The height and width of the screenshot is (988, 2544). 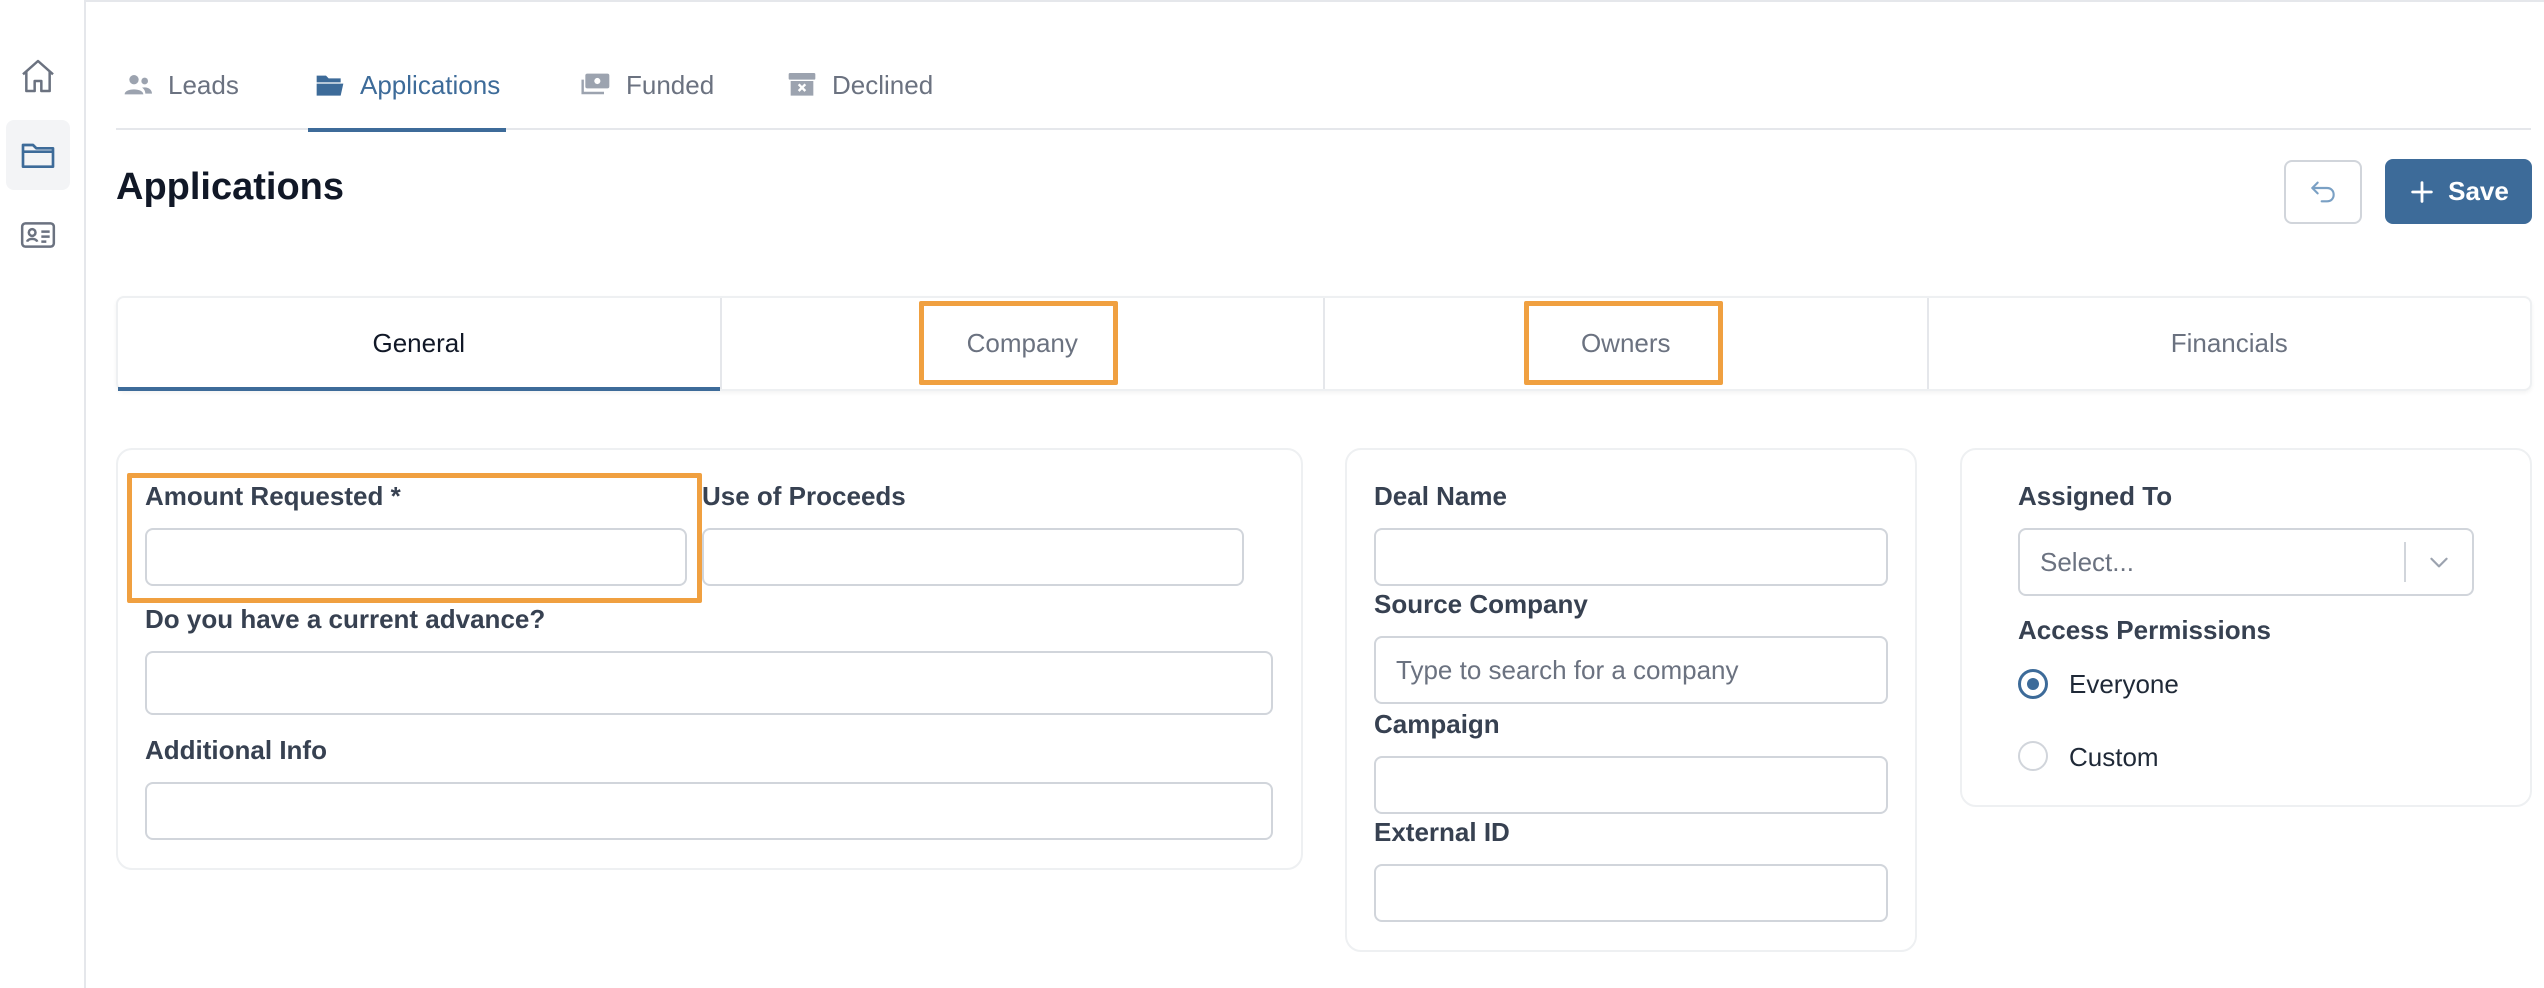 What do you see at coordinates (1442, 832) in the screenshot?
I see `external-id-label: External ID` at bounding box center [1442, 832].